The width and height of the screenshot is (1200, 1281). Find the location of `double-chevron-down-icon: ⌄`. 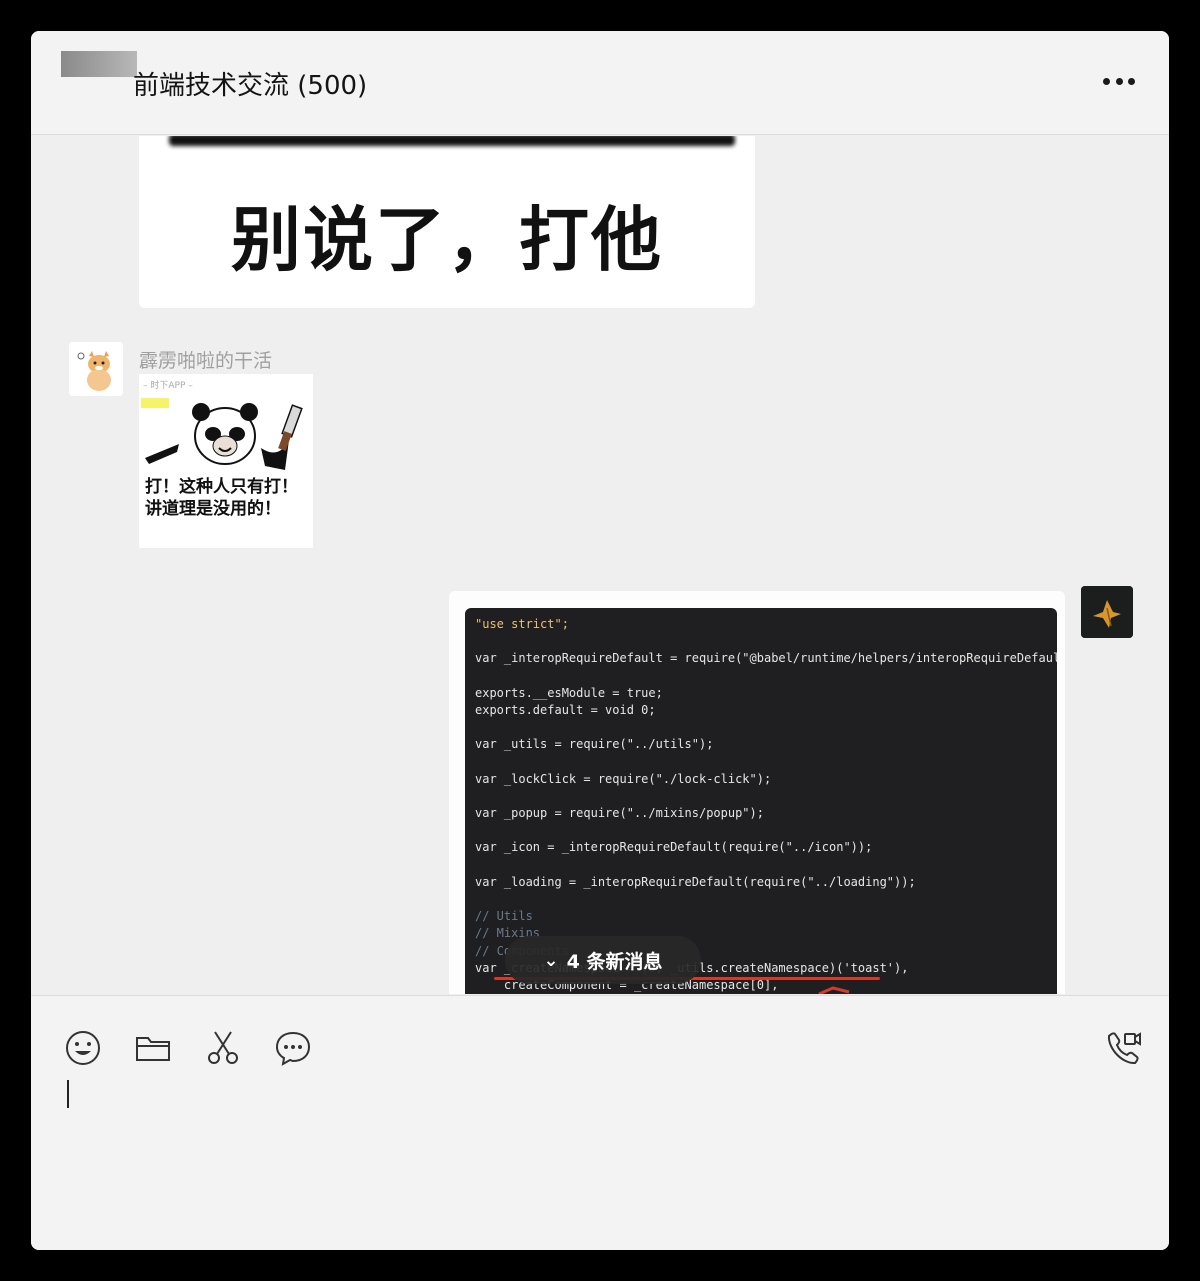

double-chevron-down-icon: ⌄ is located at coordinates (551, 960).